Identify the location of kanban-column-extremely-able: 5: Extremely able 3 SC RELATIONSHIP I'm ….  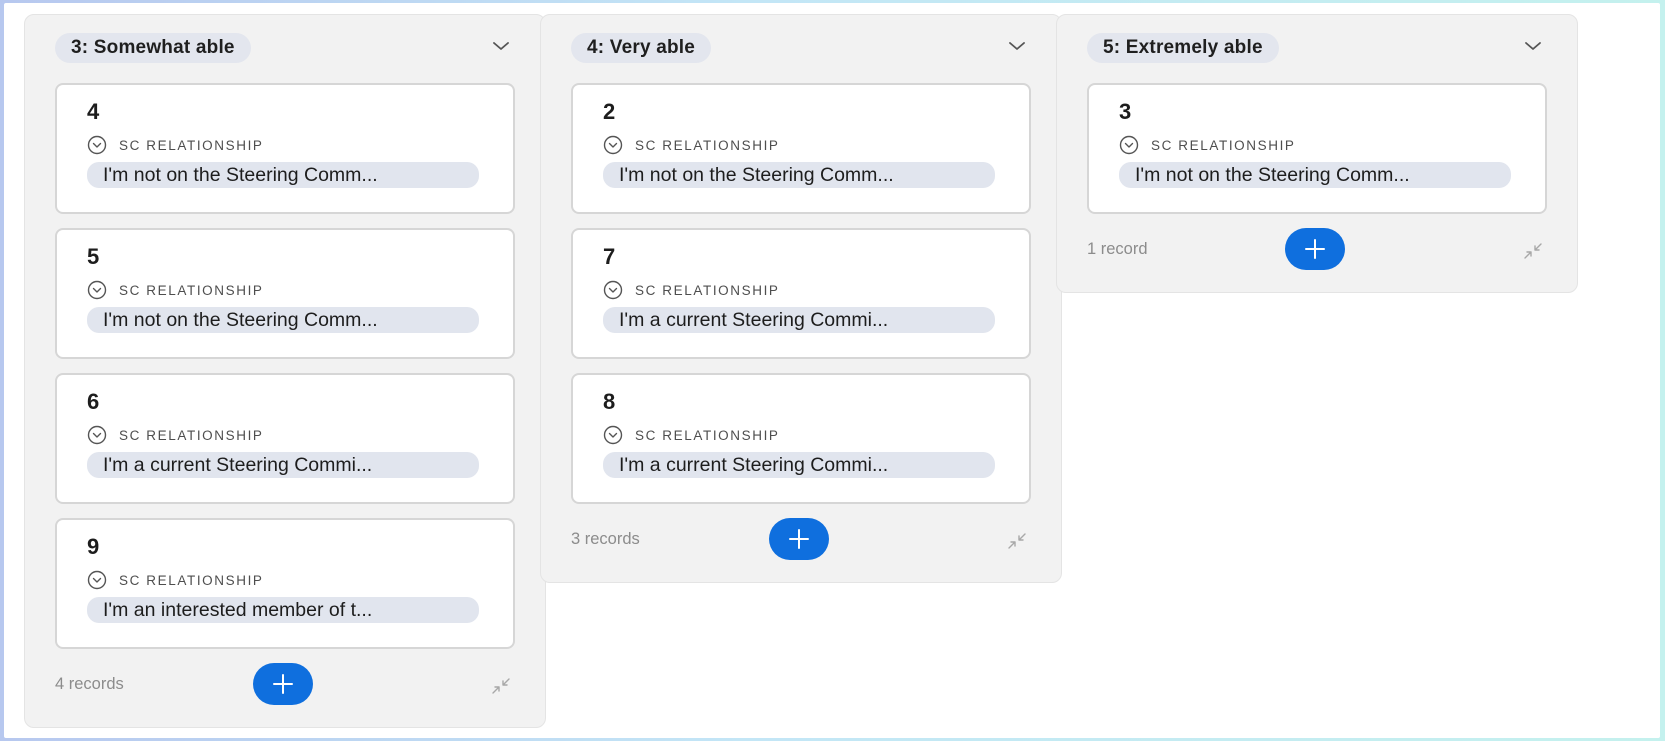
(1317, 153).